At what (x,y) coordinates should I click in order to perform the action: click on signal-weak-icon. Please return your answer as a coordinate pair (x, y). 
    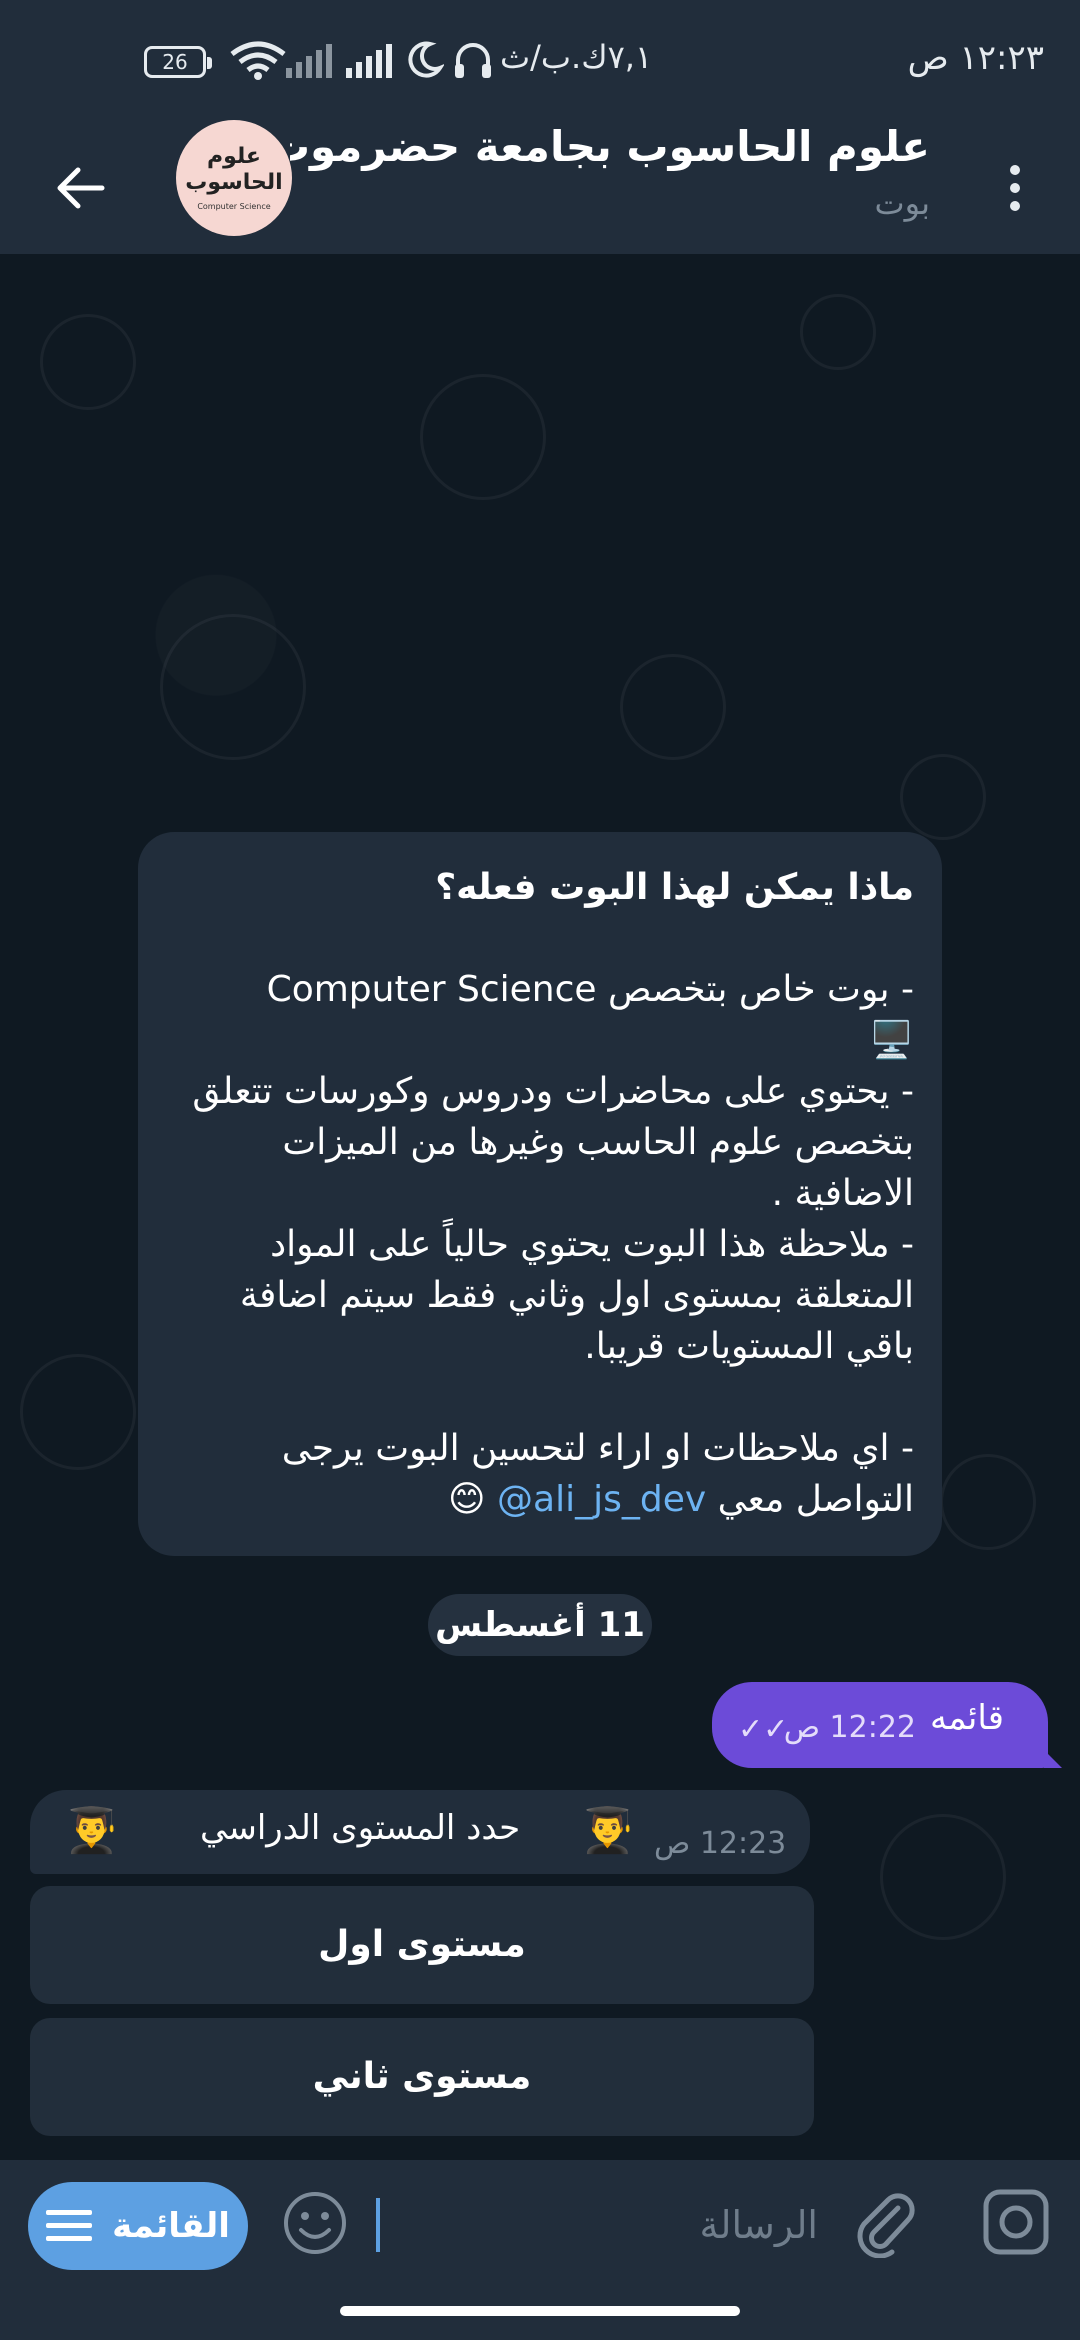
    Looking at the image, I should click on (309, 61).